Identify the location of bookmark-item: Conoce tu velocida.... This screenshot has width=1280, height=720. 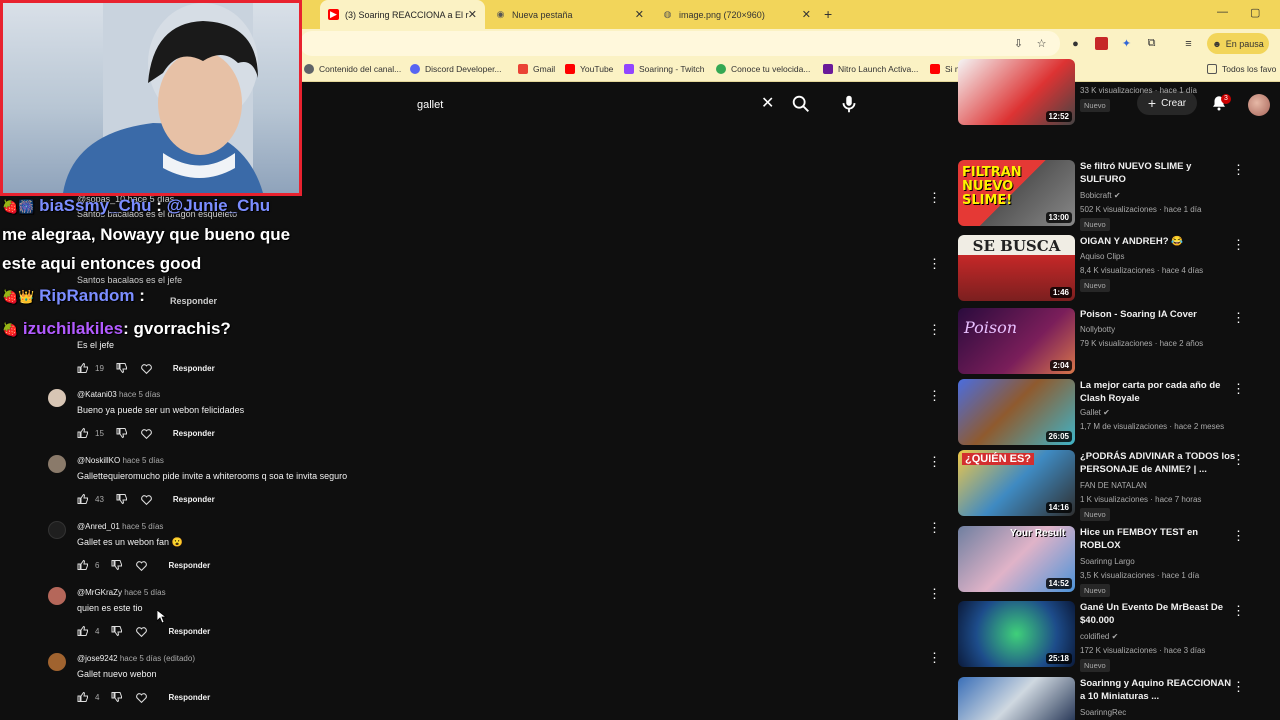
(763, 69).